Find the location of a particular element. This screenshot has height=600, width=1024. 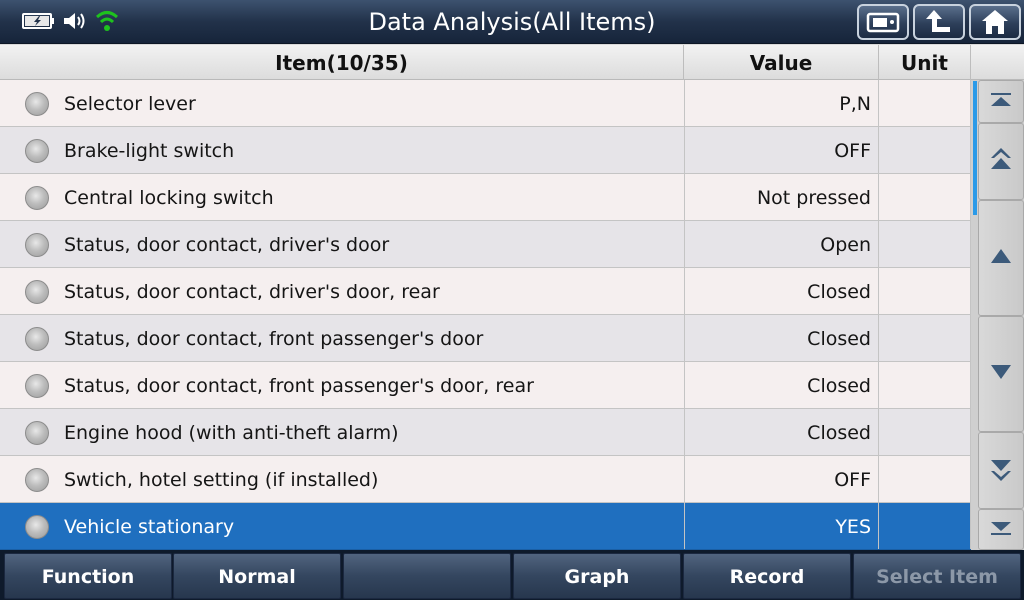

down-arrow-icon is located at coordinates (1001, 374).